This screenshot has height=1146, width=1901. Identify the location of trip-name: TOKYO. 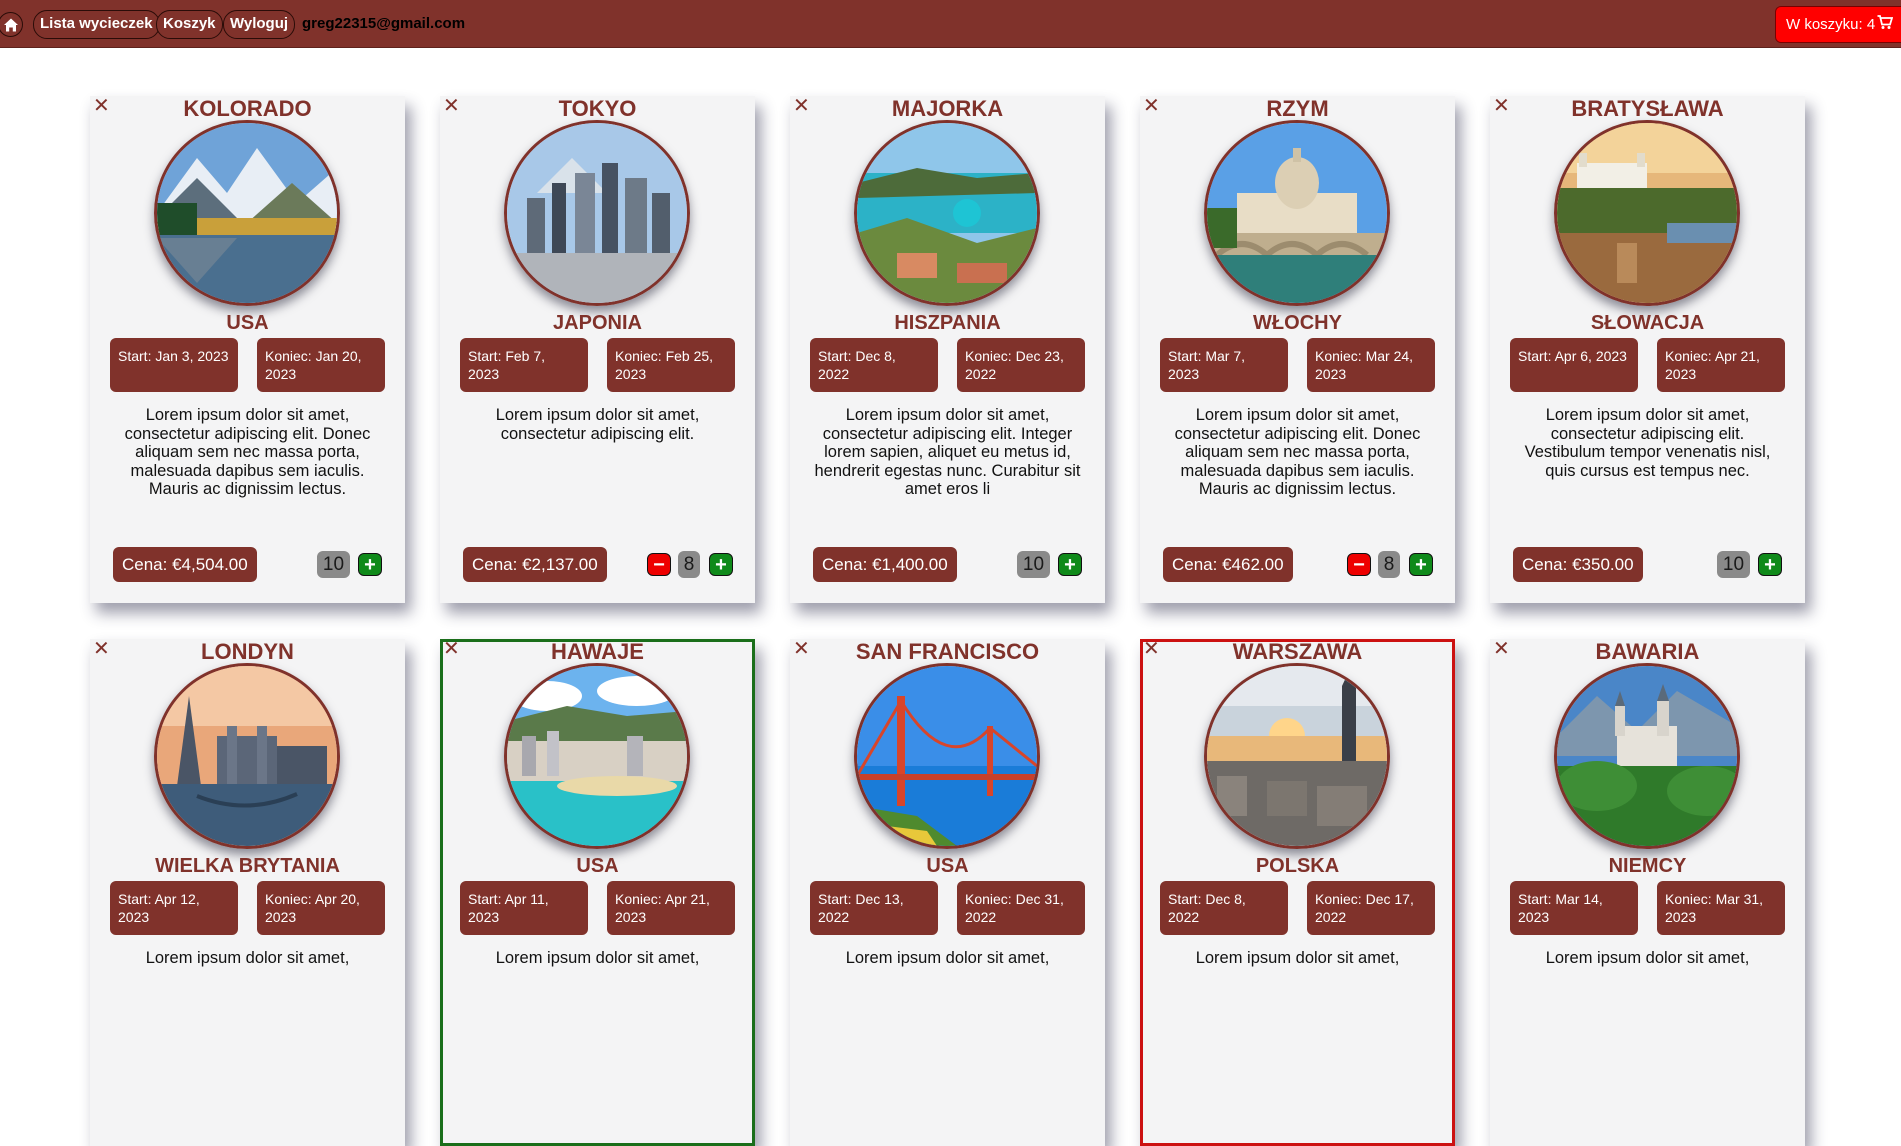
(597, 108).